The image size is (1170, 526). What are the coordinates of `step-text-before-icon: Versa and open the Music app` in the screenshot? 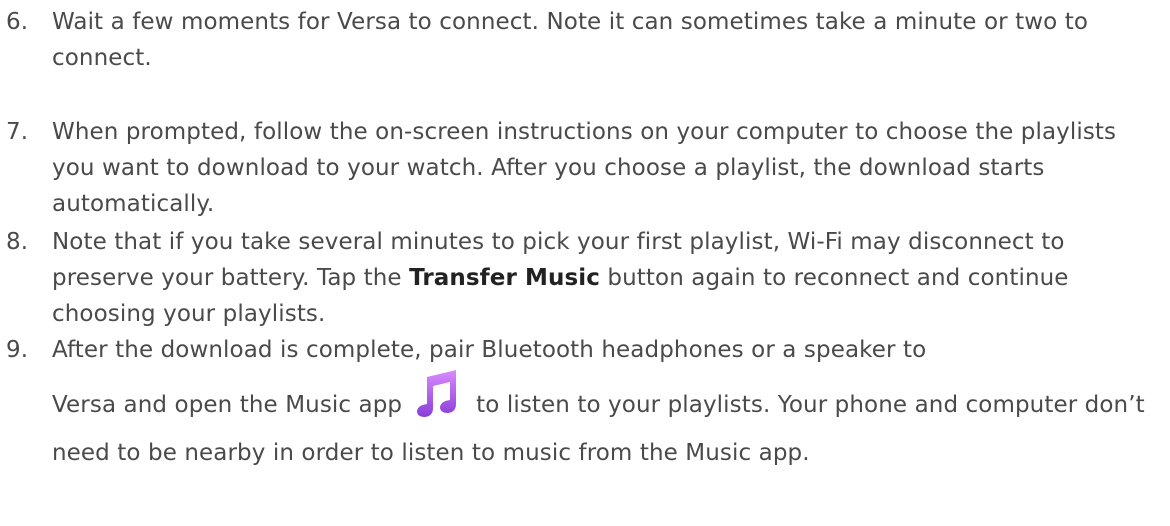 It's located at (227, 405).